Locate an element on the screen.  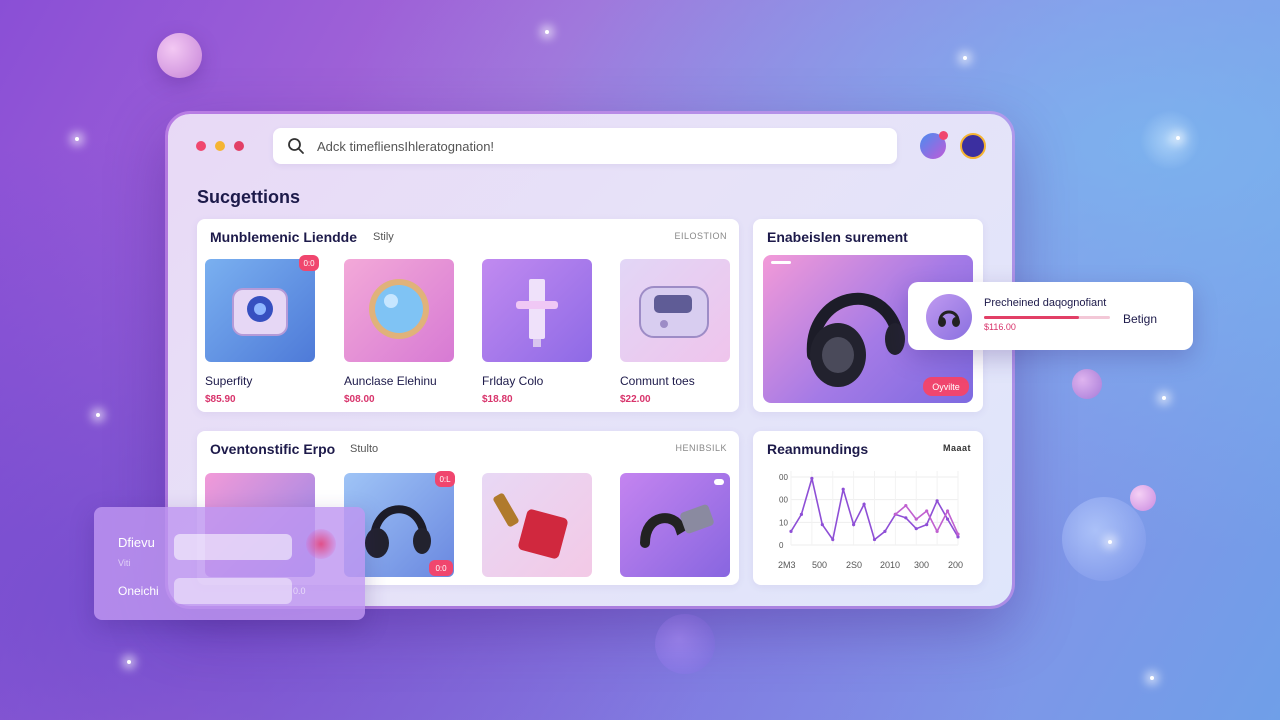
product-price: $18.80 is located at coordinates (497, 399).